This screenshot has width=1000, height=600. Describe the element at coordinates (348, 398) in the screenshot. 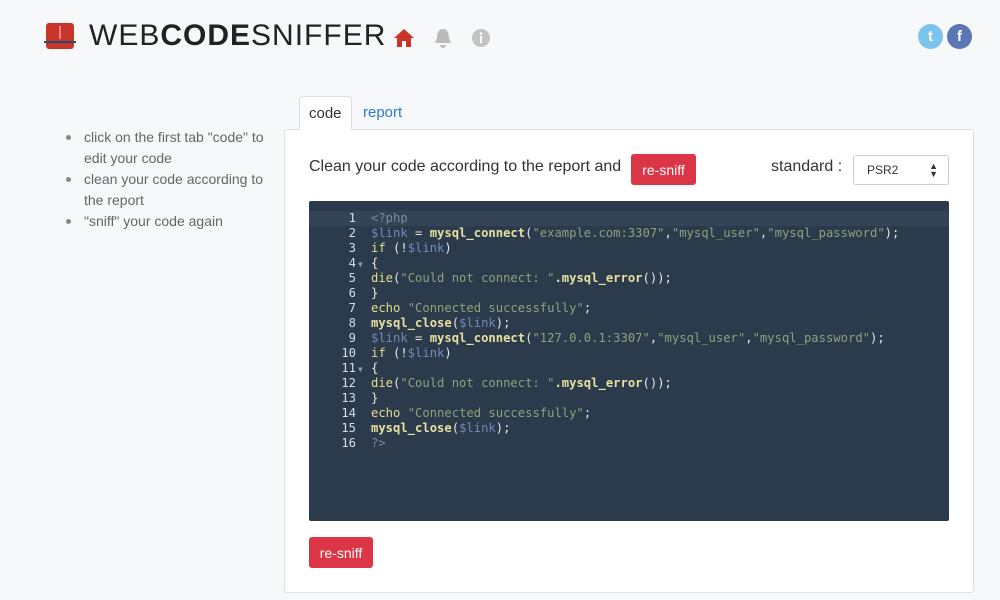

I see `line-number: 13` at that location.